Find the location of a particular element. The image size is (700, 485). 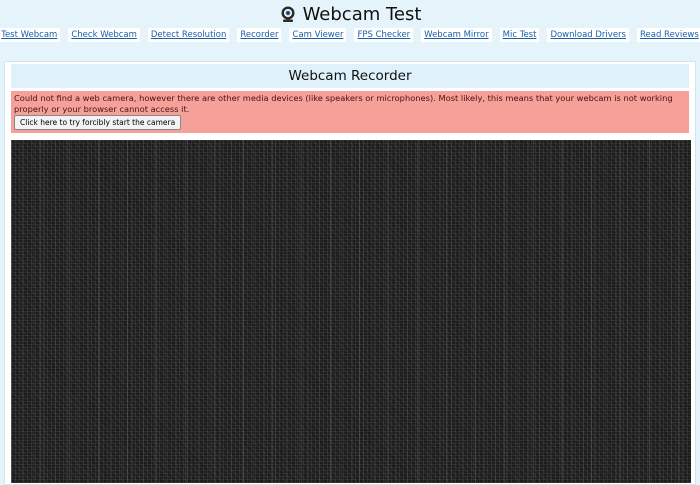

nav-detect-resolution: Detect Resolution is located at coordinates (188, 35).